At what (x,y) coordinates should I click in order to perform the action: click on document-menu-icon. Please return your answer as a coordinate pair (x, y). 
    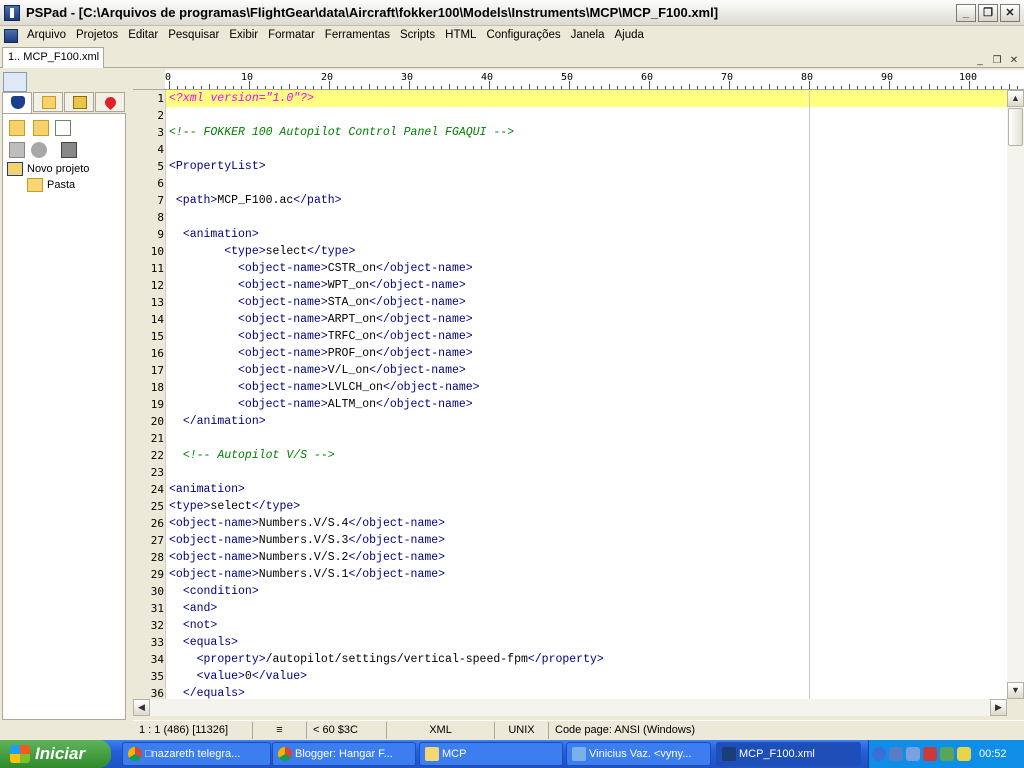
    Looking at the image, I should click on (11, 35).